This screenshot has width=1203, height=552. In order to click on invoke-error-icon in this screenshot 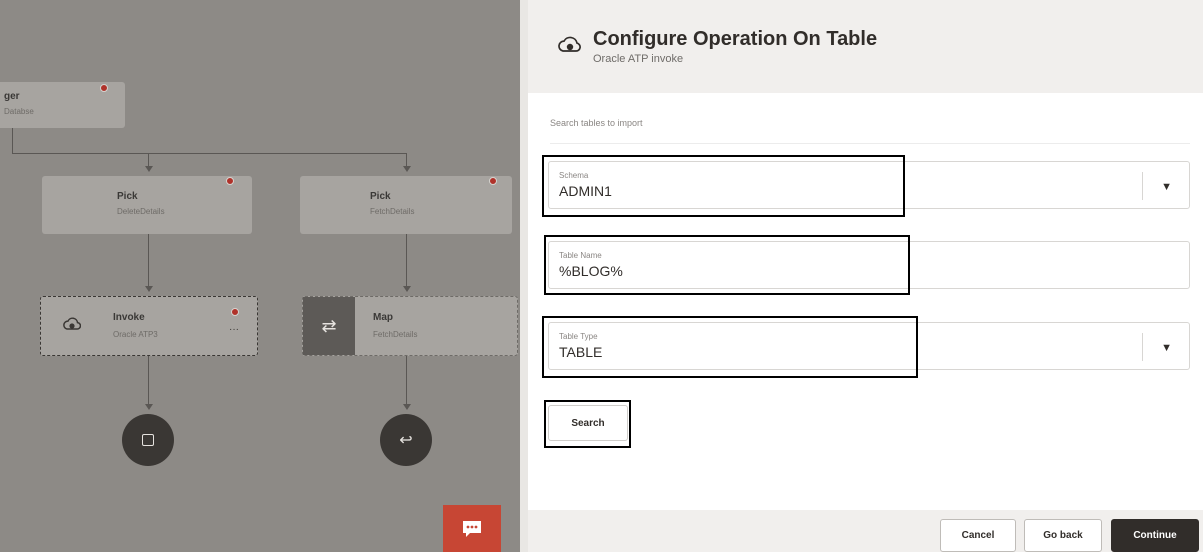, I will do `click(235, 312)`.